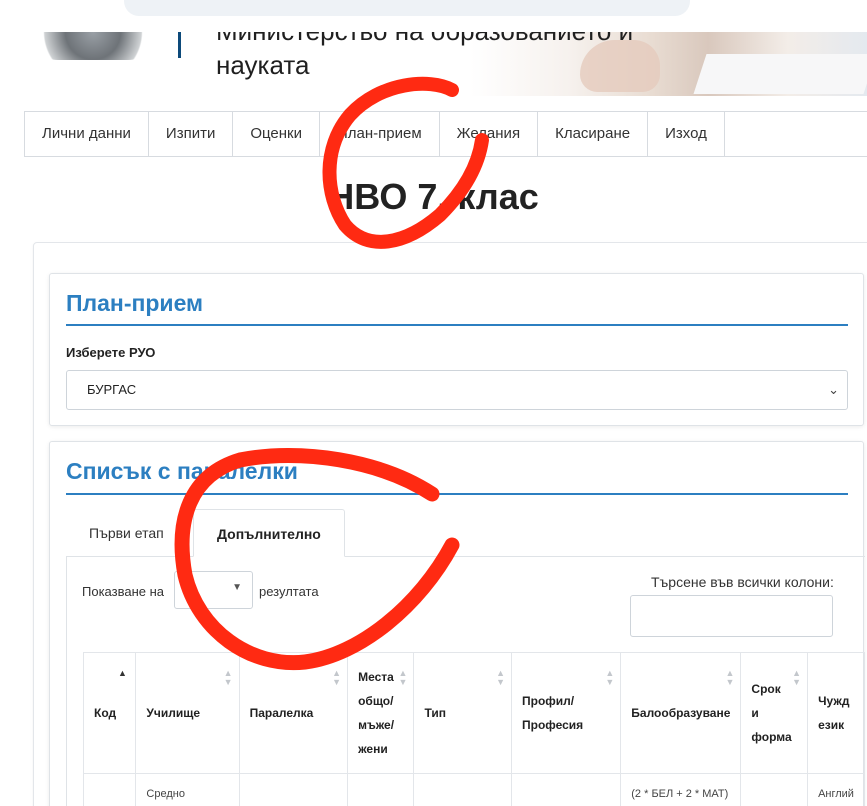  What do you see at coordinates (281, 713) in the screenshot?
I see `column-header-label: Паралелка` at bounding box center [281, 713].